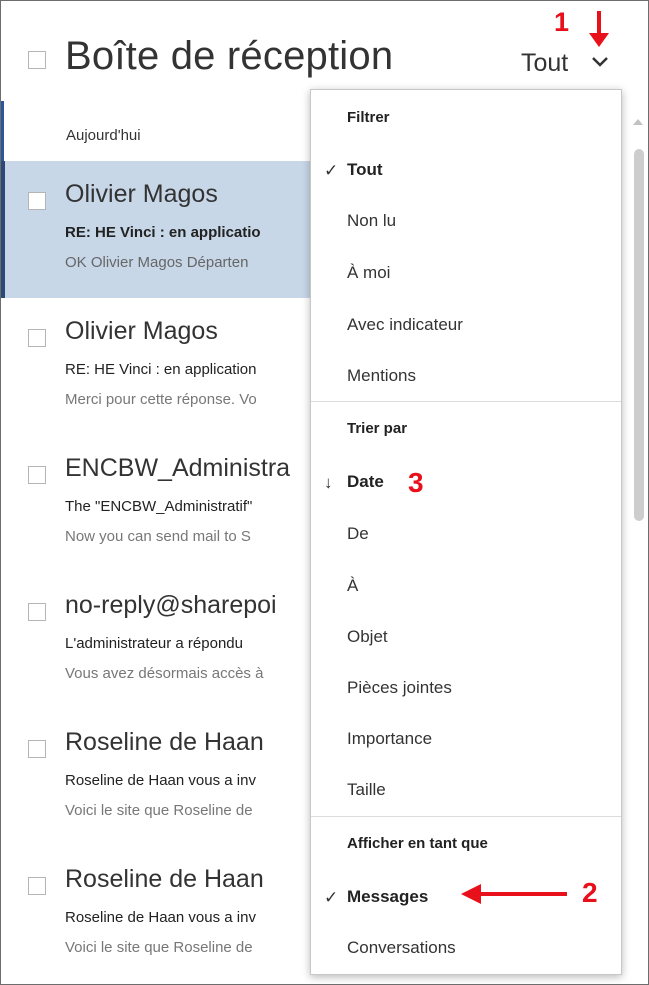 Image resolution: width=649 pixels, height=985 pixels. I want to click on message-preview: Merci pour cette réponse. Vo, so click(161, 399).